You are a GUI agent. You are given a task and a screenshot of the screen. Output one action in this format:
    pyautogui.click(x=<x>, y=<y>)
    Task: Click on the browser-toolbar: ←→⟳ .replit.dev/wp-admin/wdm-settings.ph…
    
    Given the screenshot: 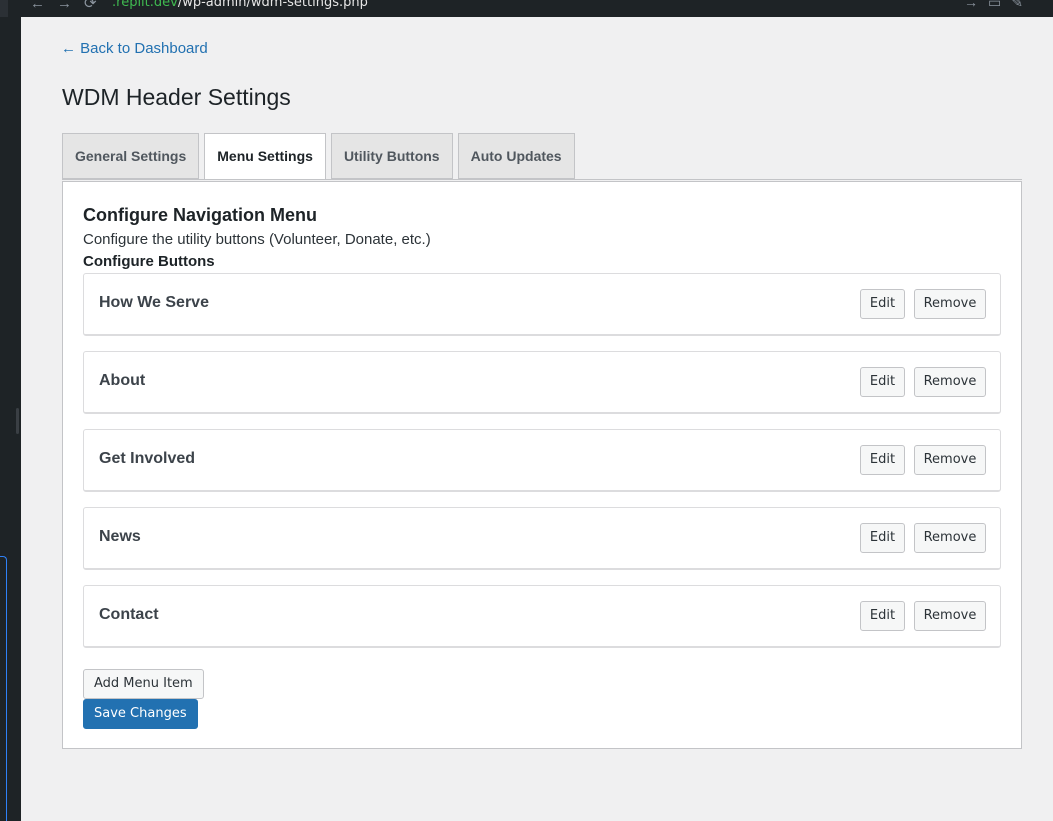 What is the action you would take?
    pyautogui.click(x=526, y=8)
    